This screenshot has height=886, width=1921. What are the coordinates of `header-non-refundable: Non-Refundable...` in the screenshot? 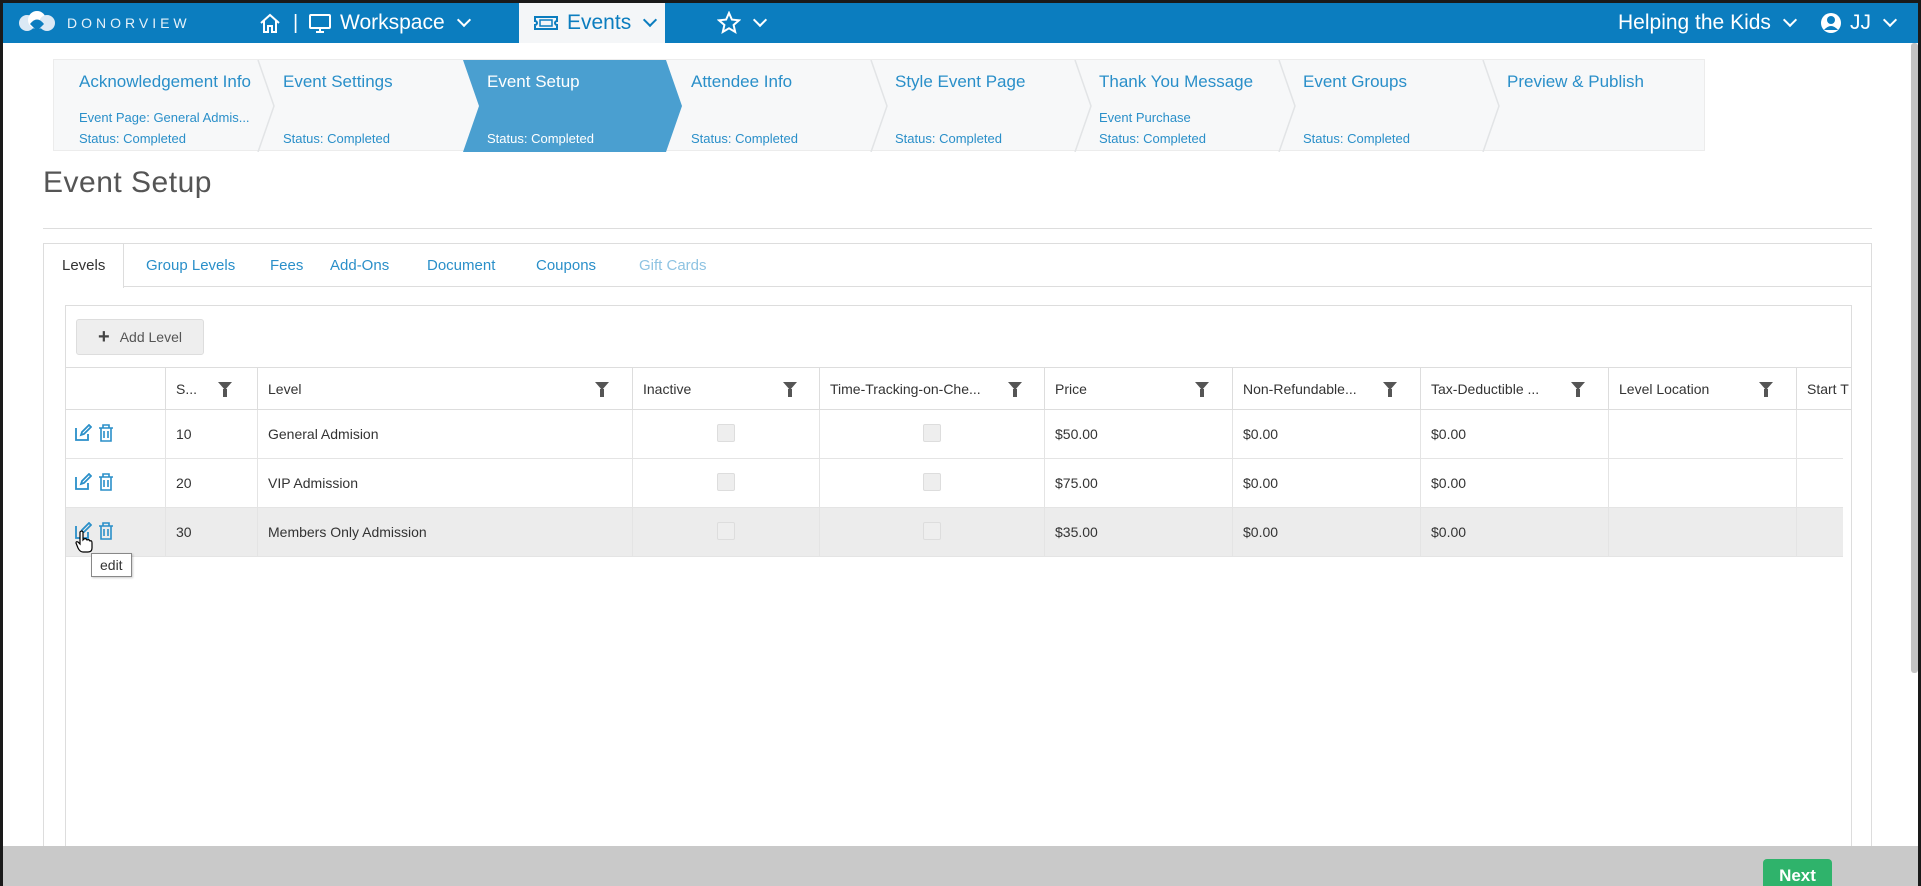 It's located at (1326, 389).